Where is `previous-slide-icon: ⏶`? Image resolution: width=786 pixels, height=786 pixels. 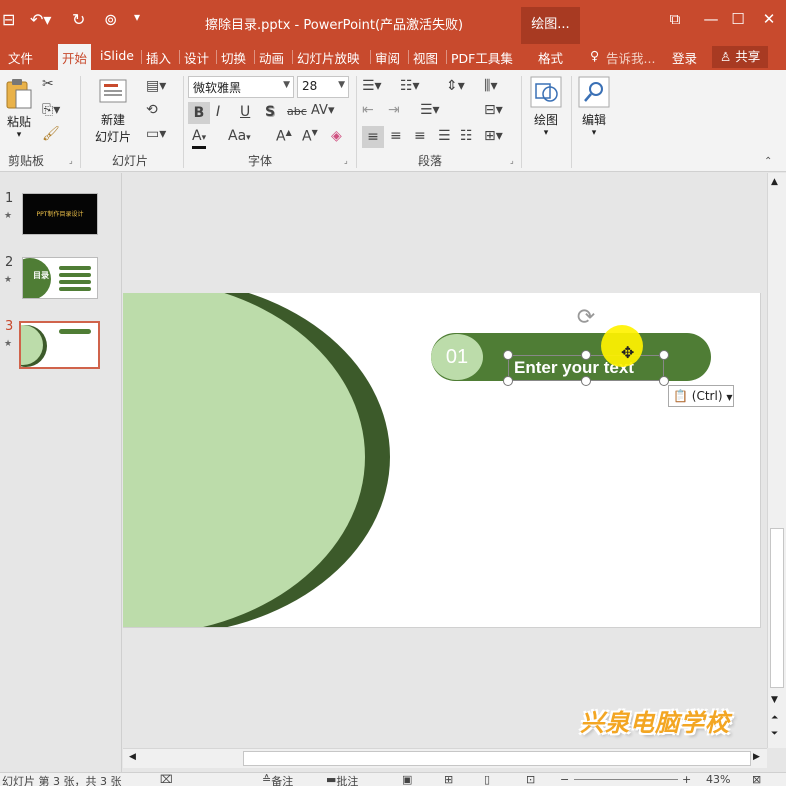
previous-slide-icon: ⏶ is located at coordinates (774, 718).